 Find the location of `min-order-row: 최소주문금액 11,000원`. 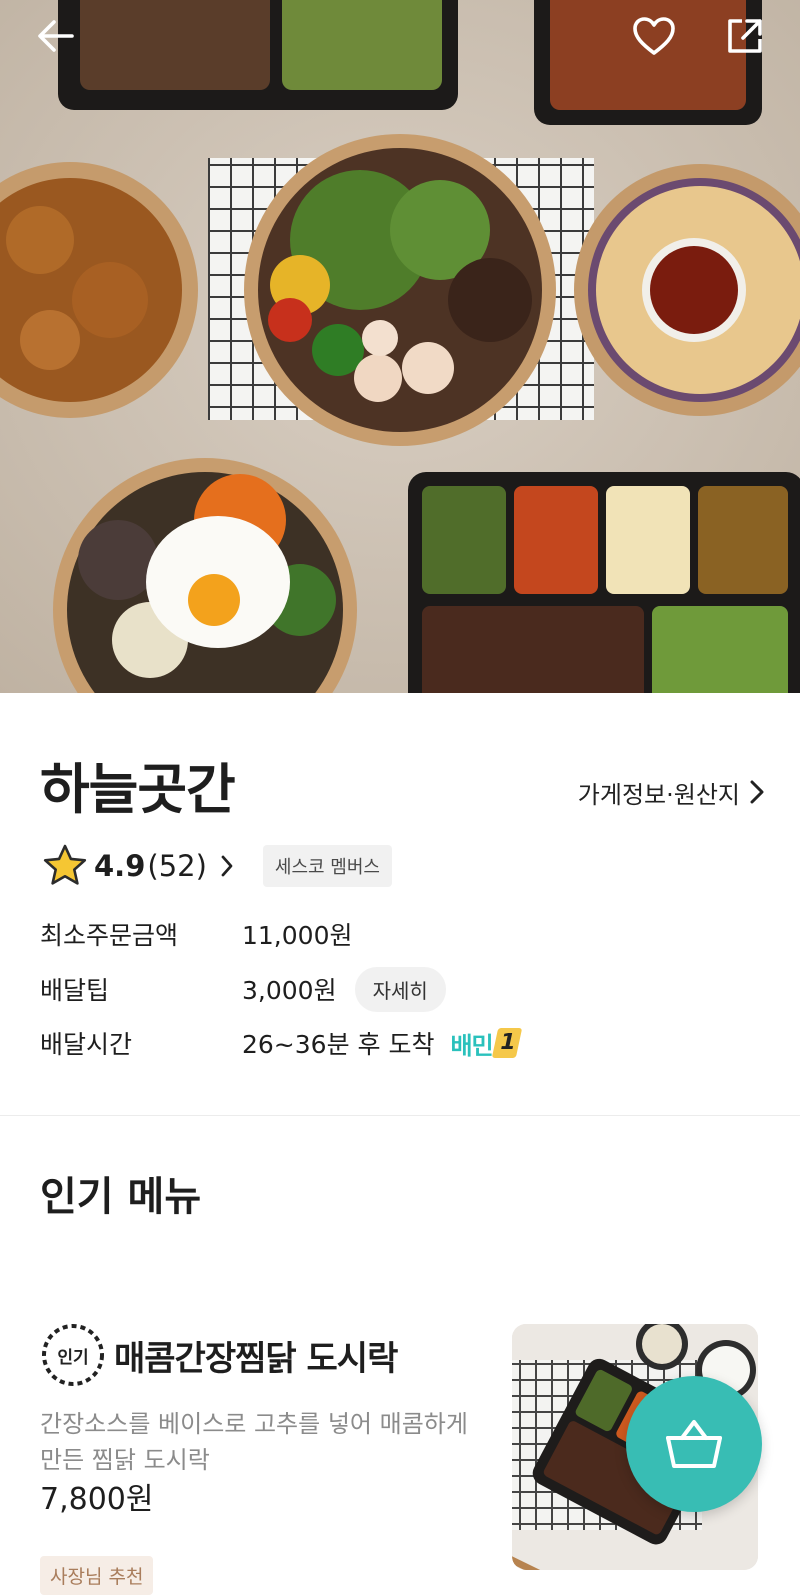

min-order-row: 최소주문금액 11,000원 is located at coordinates (390, 934).